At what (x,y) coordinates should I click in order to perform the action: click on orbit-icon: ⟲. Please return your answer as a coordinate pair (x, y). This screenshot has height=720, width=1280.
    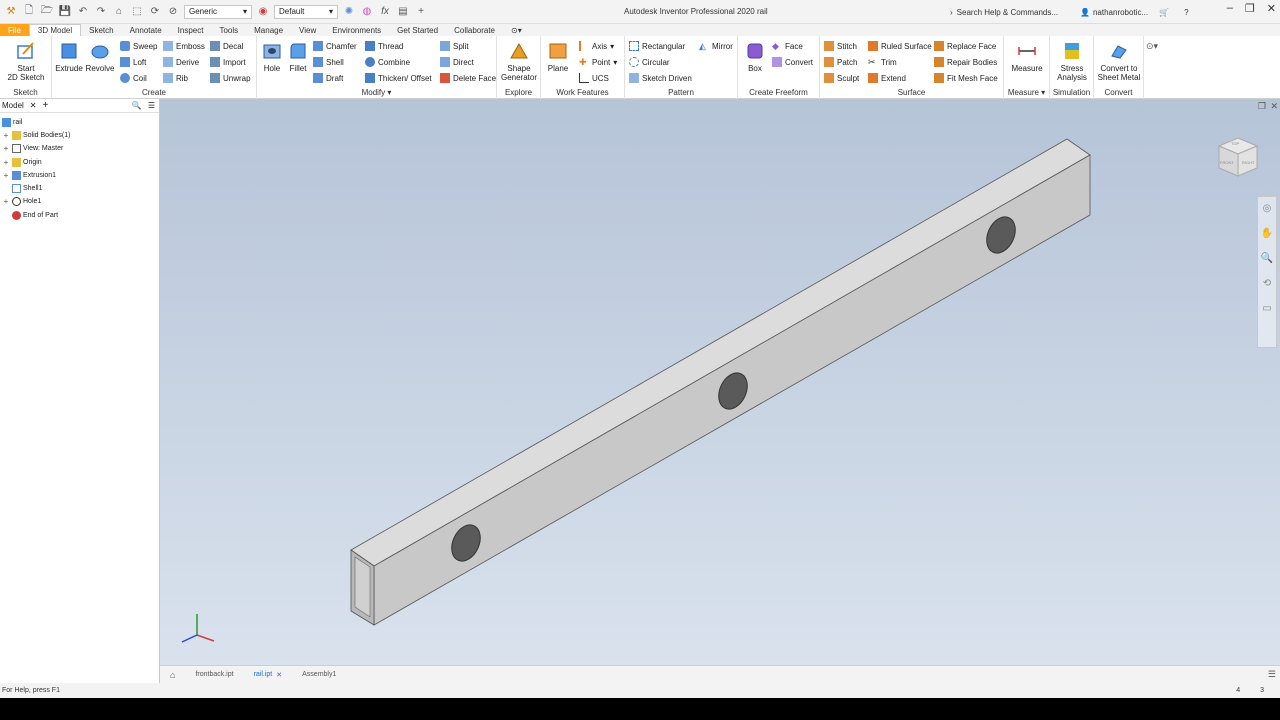
    Looking at the image, I should click on (1267, 283).